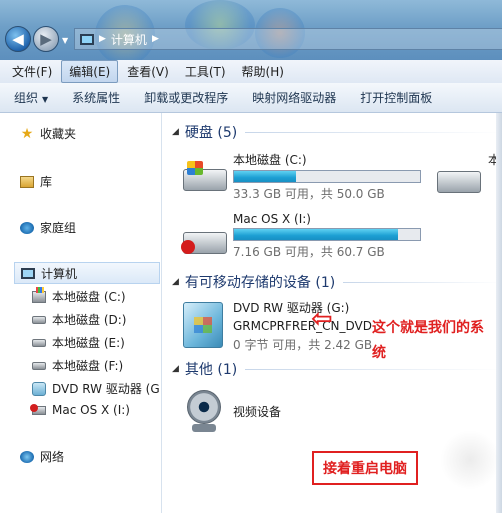 The height and width of the screenshot is (513, 502). I want to click on annotation-restart-box: 接着重启电脑, so click(365, 468).